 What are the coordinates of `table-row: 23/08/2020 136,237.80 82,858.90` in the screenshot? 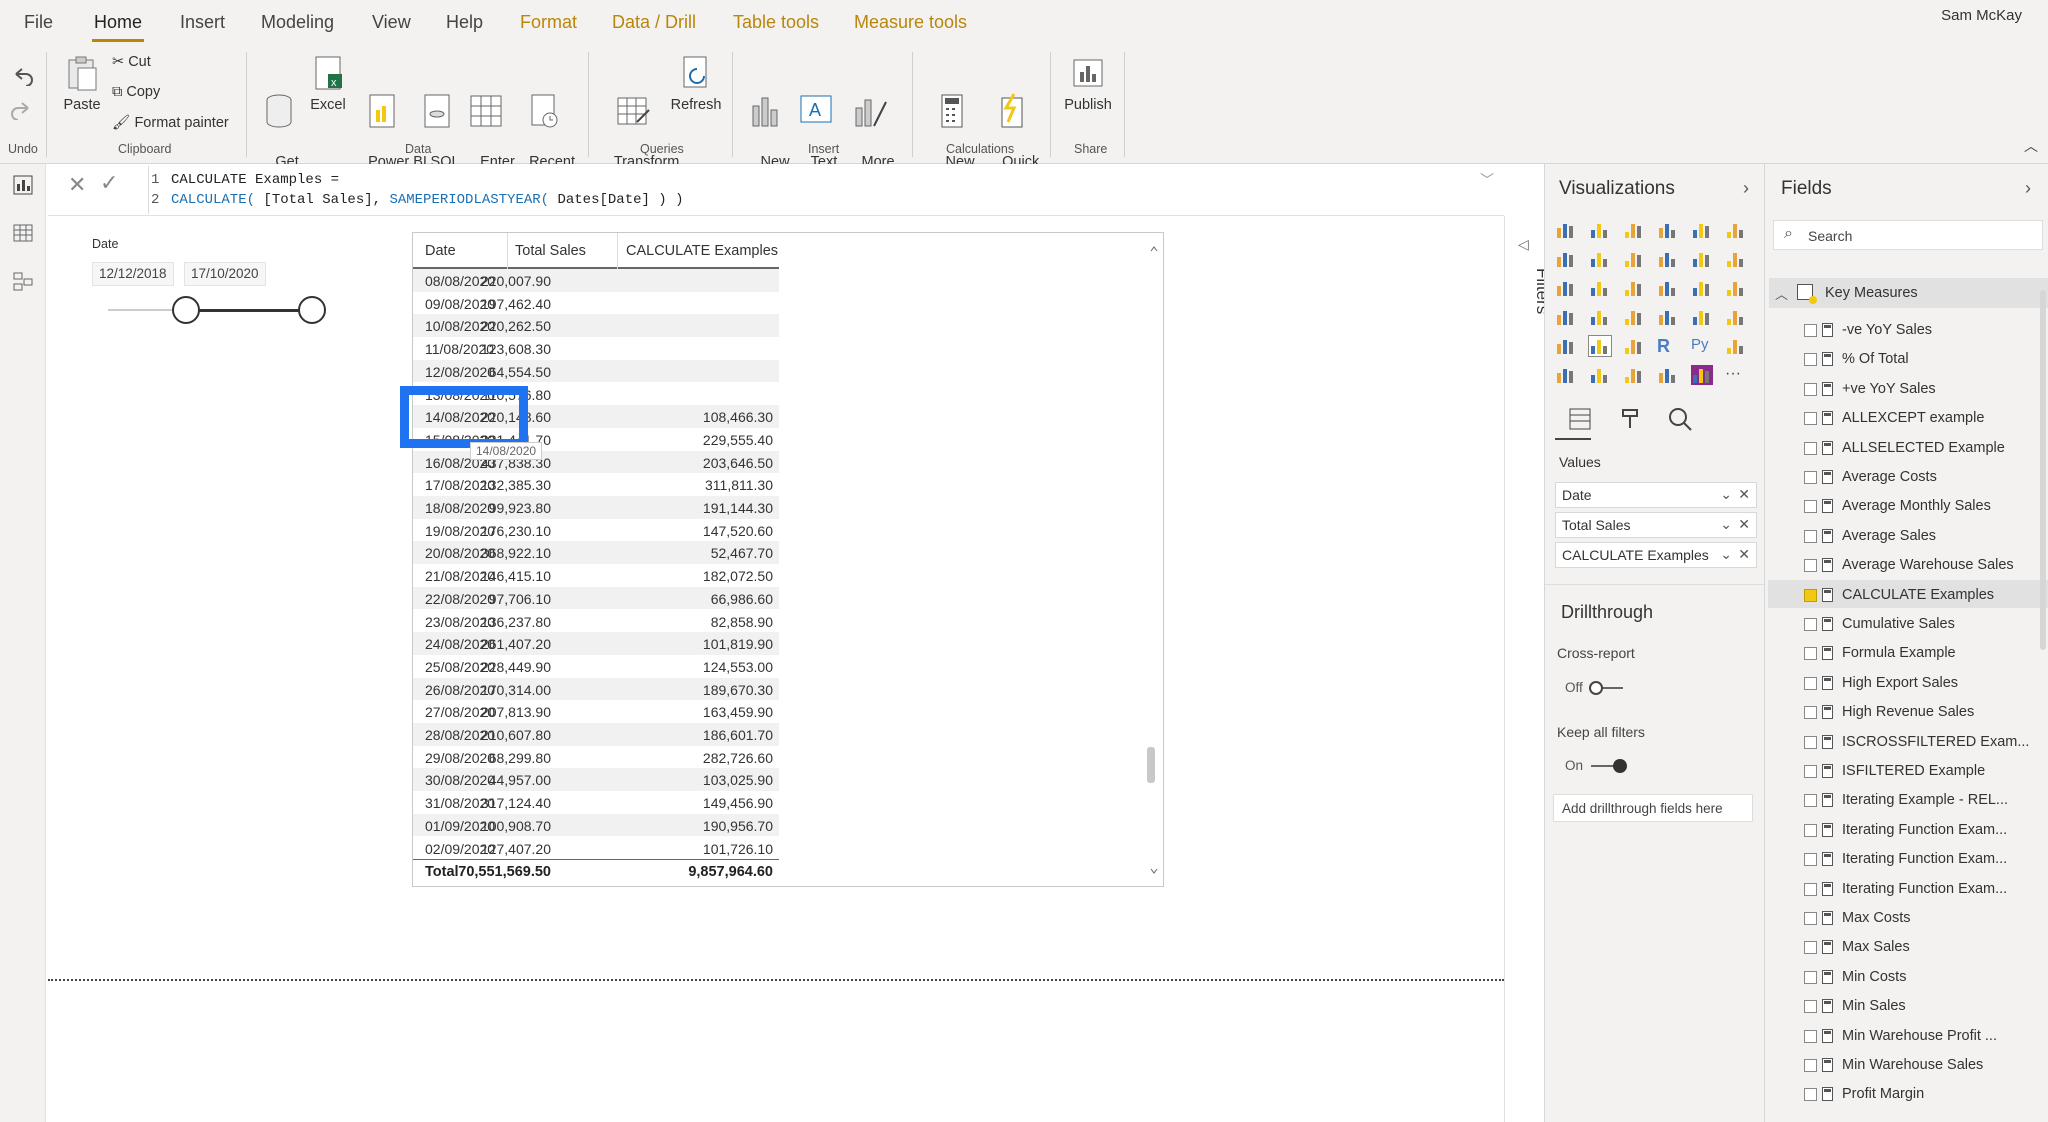 It's located at (596, 621).